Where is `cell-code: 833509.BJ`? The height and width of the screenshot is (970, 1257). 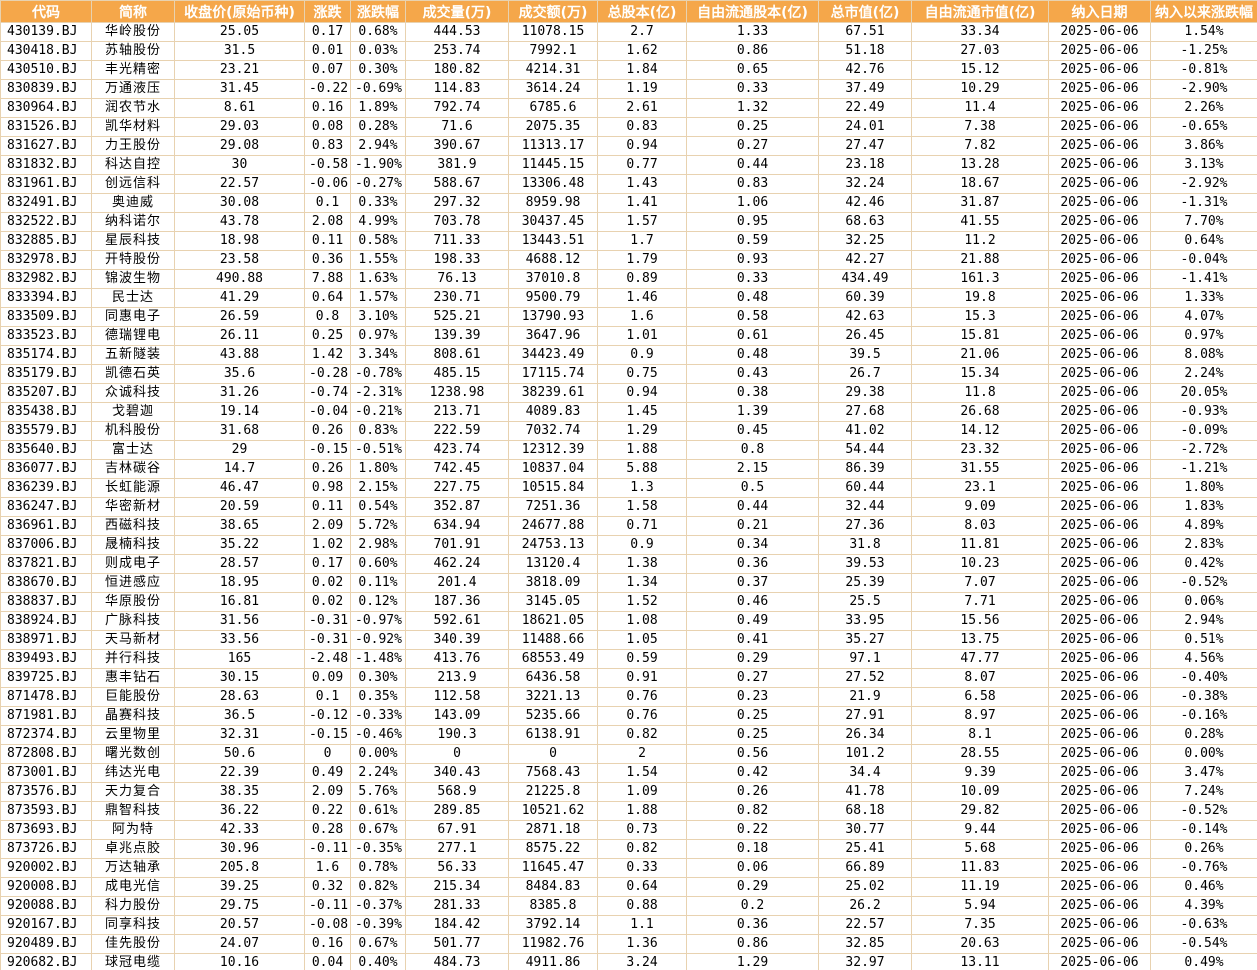
cell-code: 833509.BJ is located at coordinates (46, 317).